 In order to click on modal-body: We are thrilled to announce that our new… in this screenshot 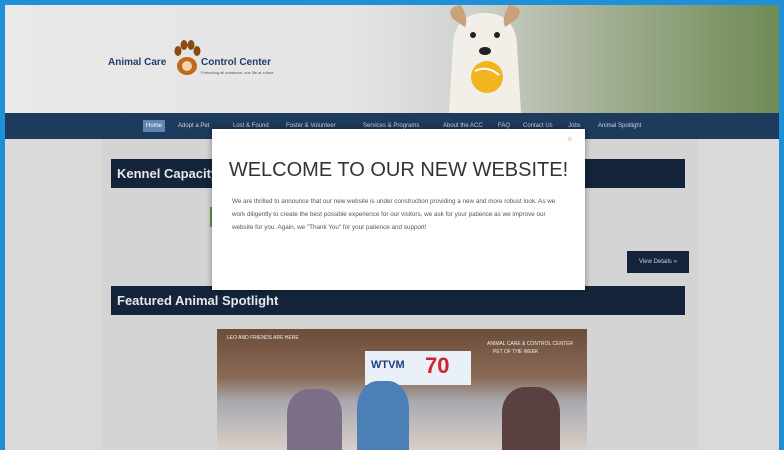, I will do `click(394, 214)`.